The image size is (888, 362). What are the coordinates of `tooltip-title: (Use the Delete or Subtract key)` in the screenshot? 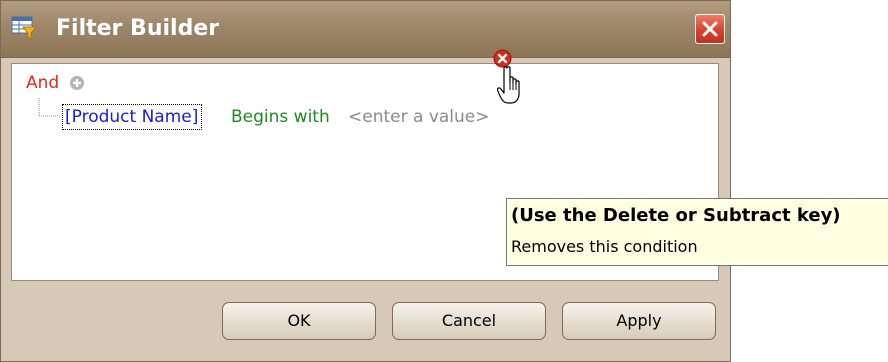 It's located at (676, 215).